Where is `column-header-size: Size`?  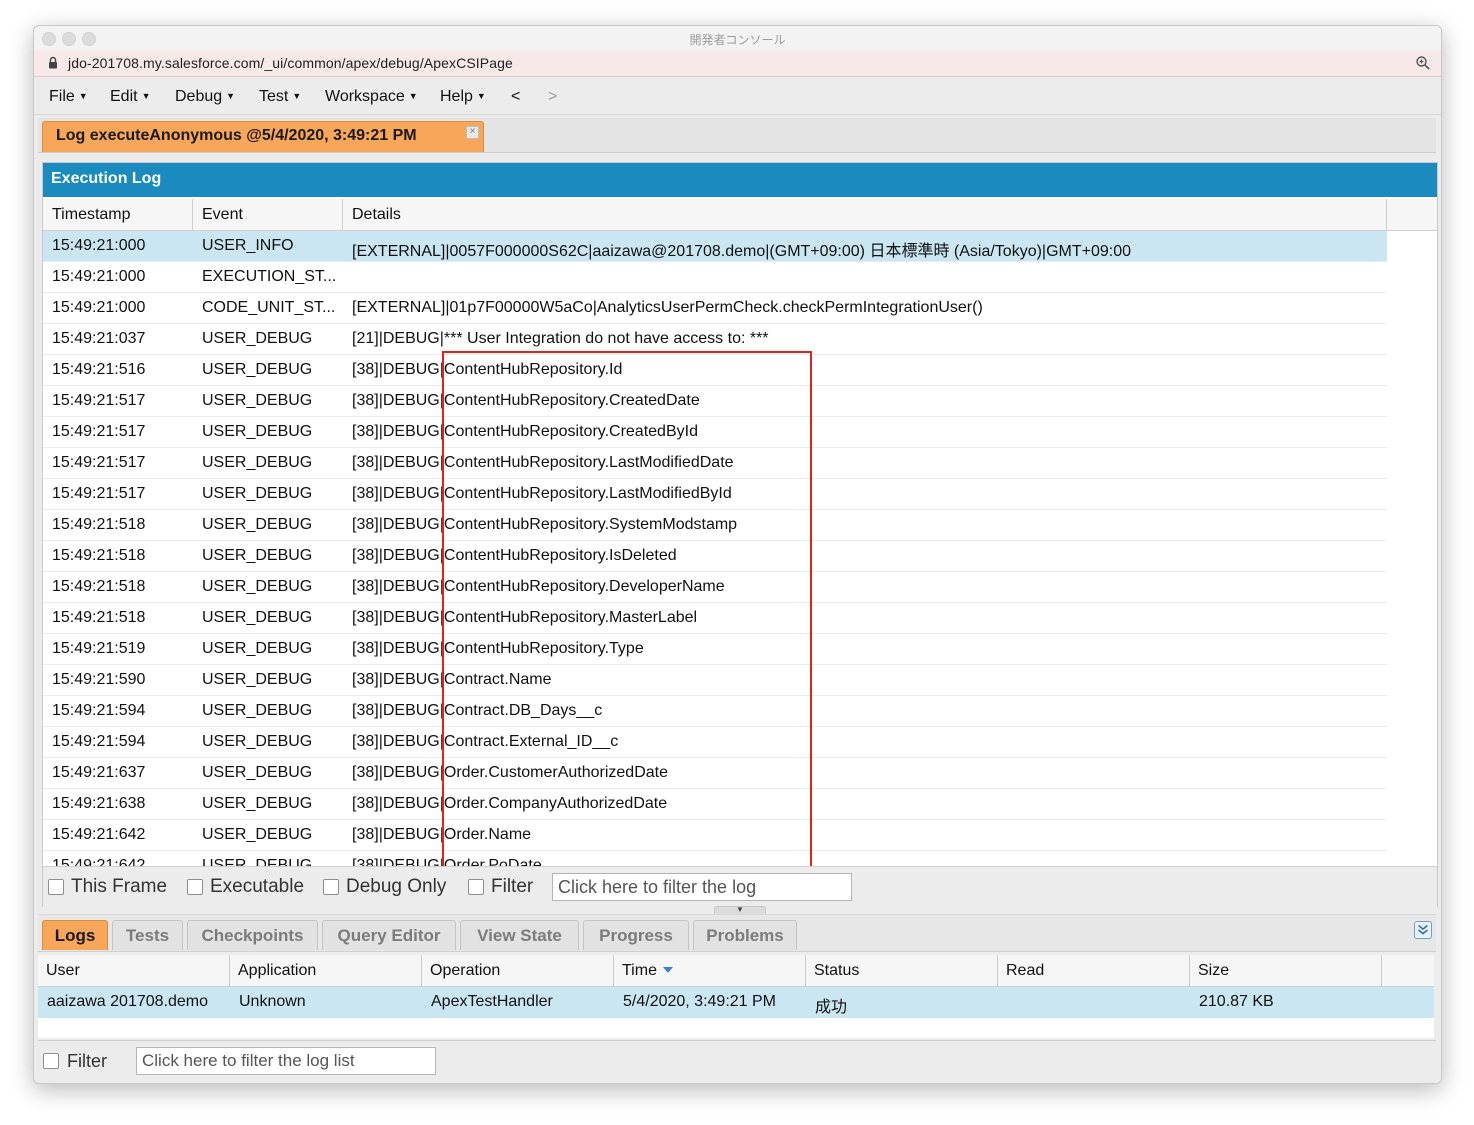 column-header-size: Size is located at coordinates (1286, 971).